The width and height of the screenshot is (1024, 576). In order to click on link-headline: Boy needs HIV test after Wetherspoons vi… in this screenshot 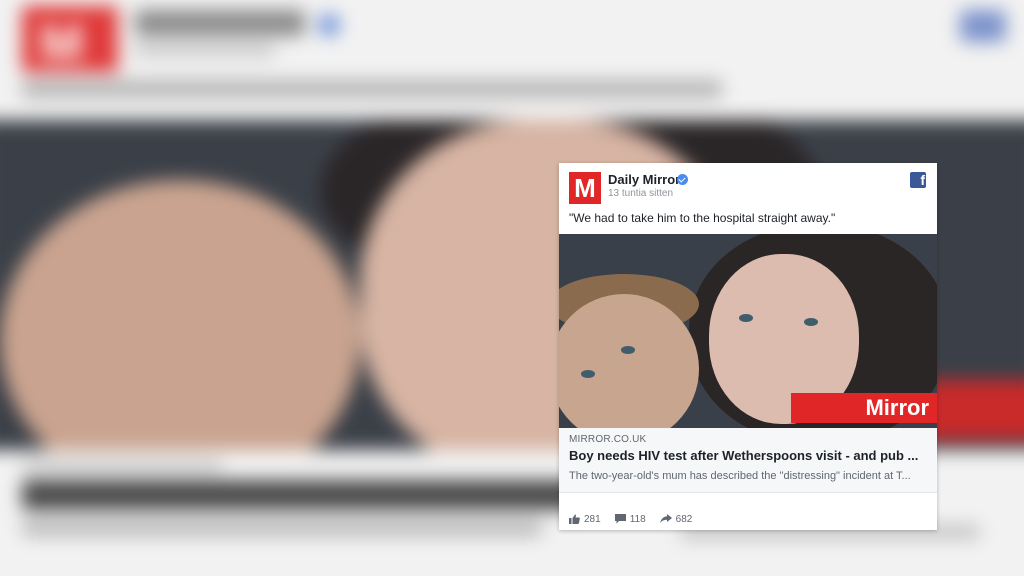, I will do `click(749, 455)`.